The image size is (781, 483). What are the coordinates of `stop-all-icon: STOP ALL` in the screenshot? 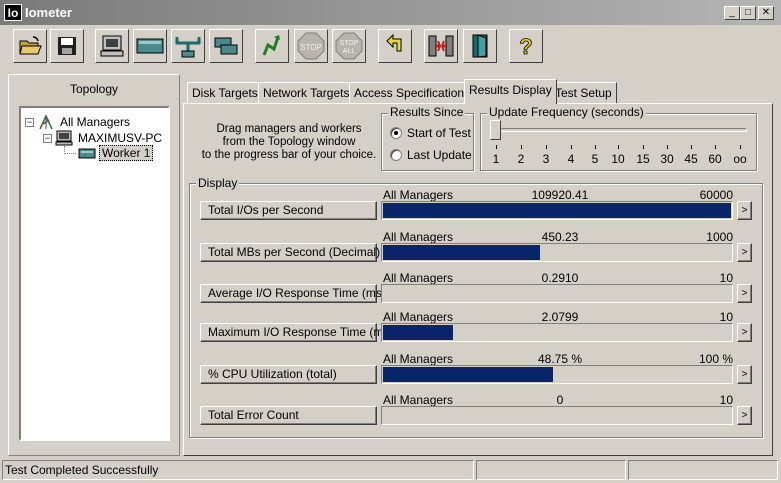 It's located at (349, 46).